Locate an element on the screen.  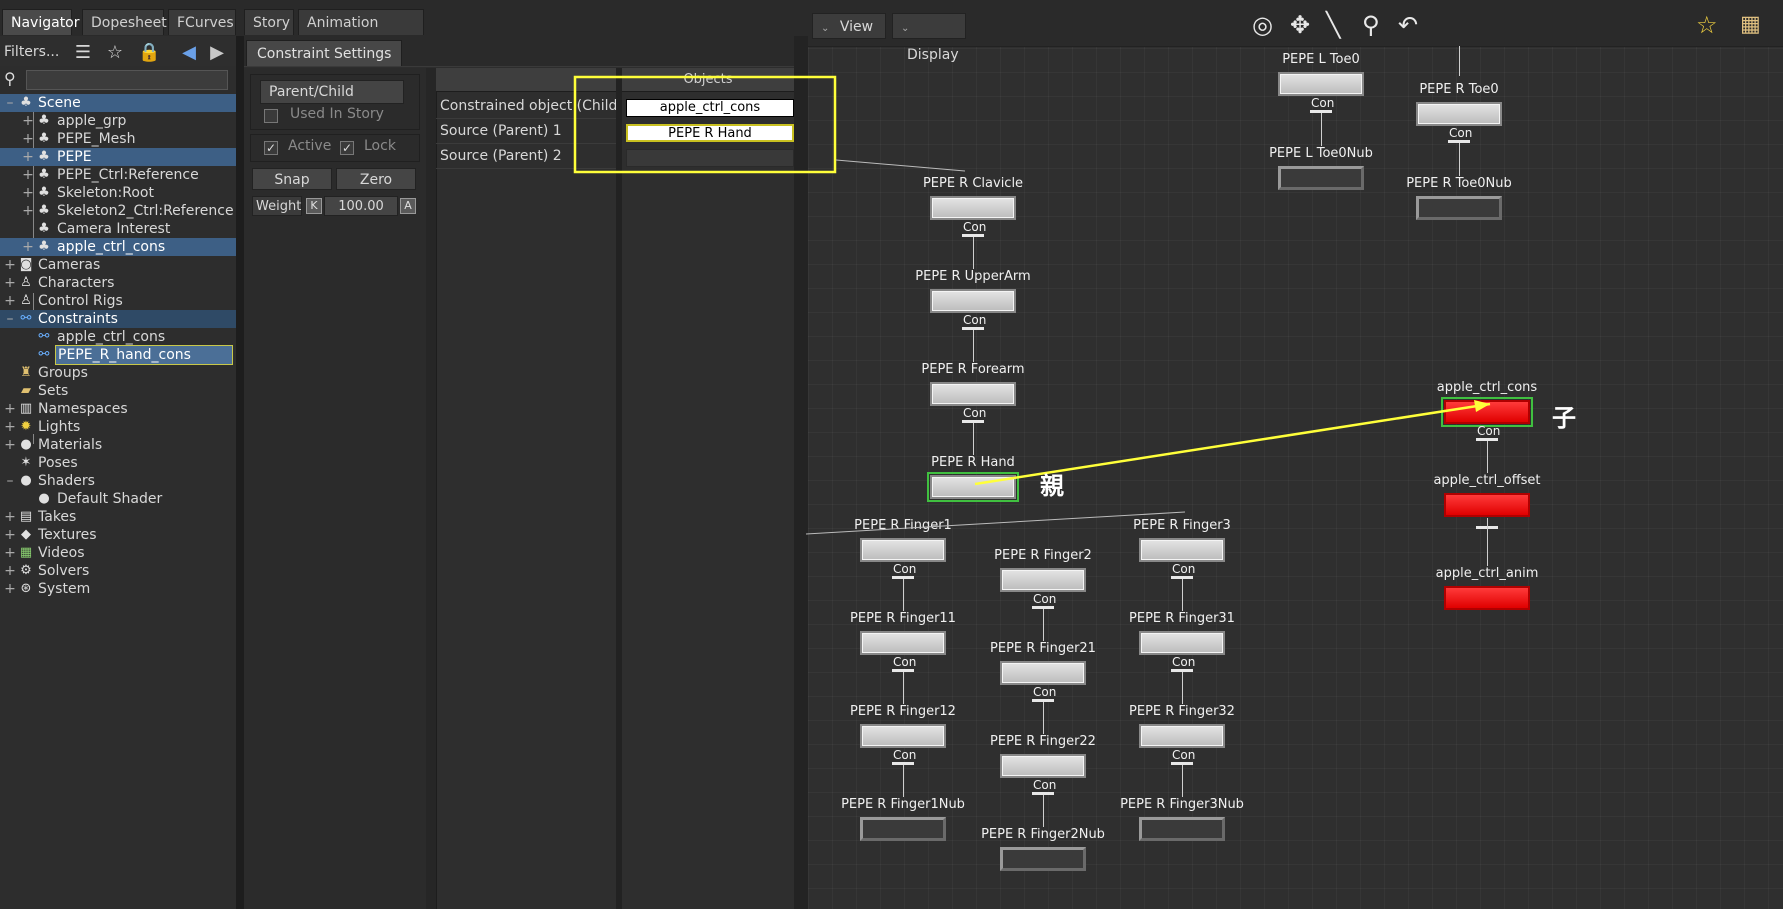
arrow-head-icon is located at coordinates (1482, 406).